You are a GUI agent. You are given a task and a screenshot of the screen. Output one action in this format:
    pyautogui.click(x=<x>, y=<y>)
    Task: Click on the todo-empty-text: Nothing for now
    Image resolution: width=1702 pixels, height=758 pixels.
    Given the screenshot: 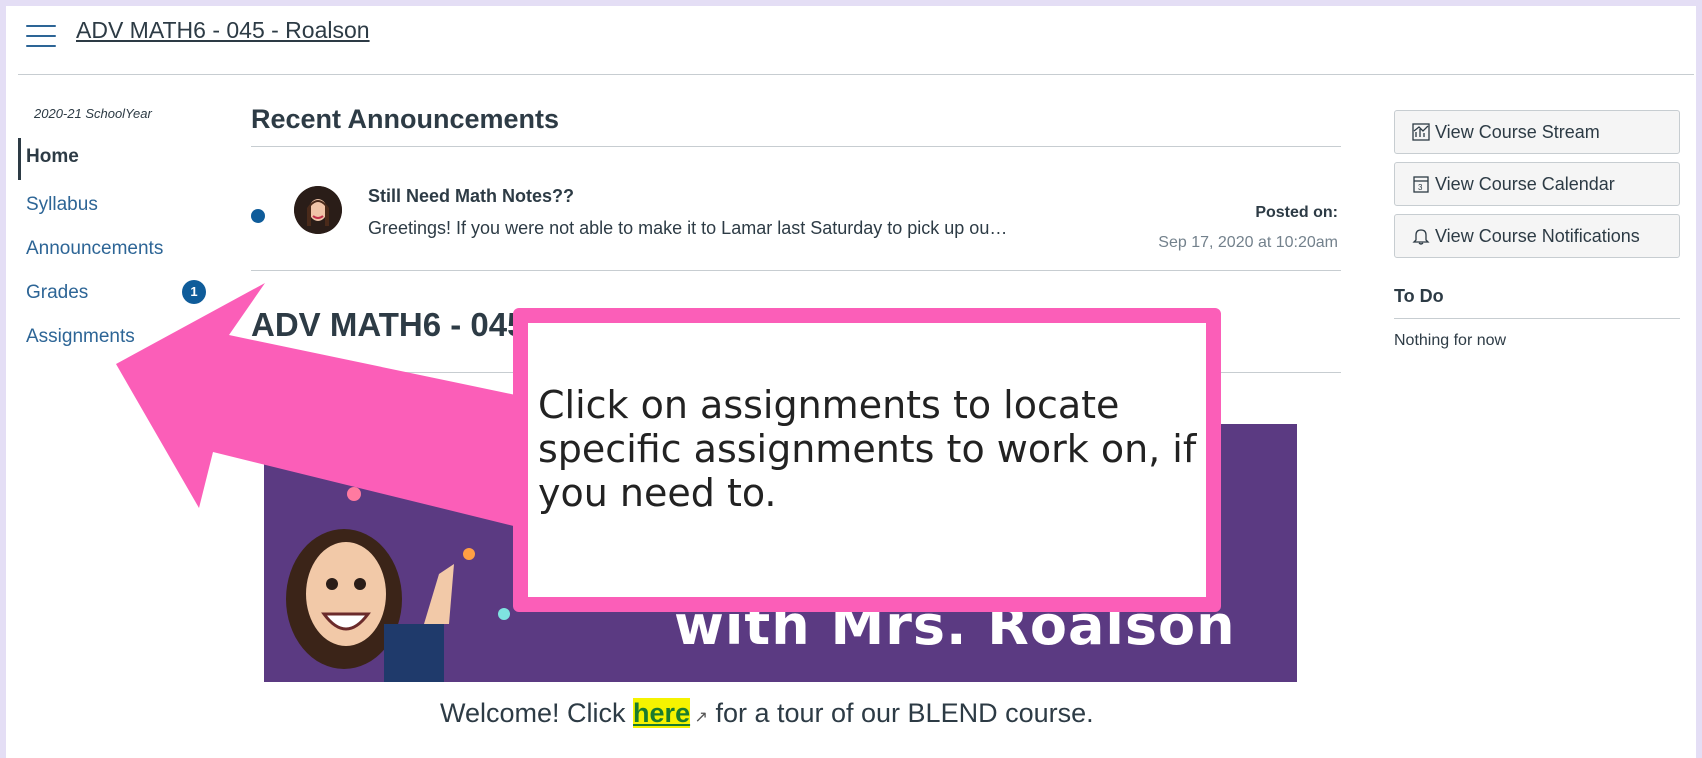 What is the action you would take?
    pyautogui.click(x=1450, y=340)
    